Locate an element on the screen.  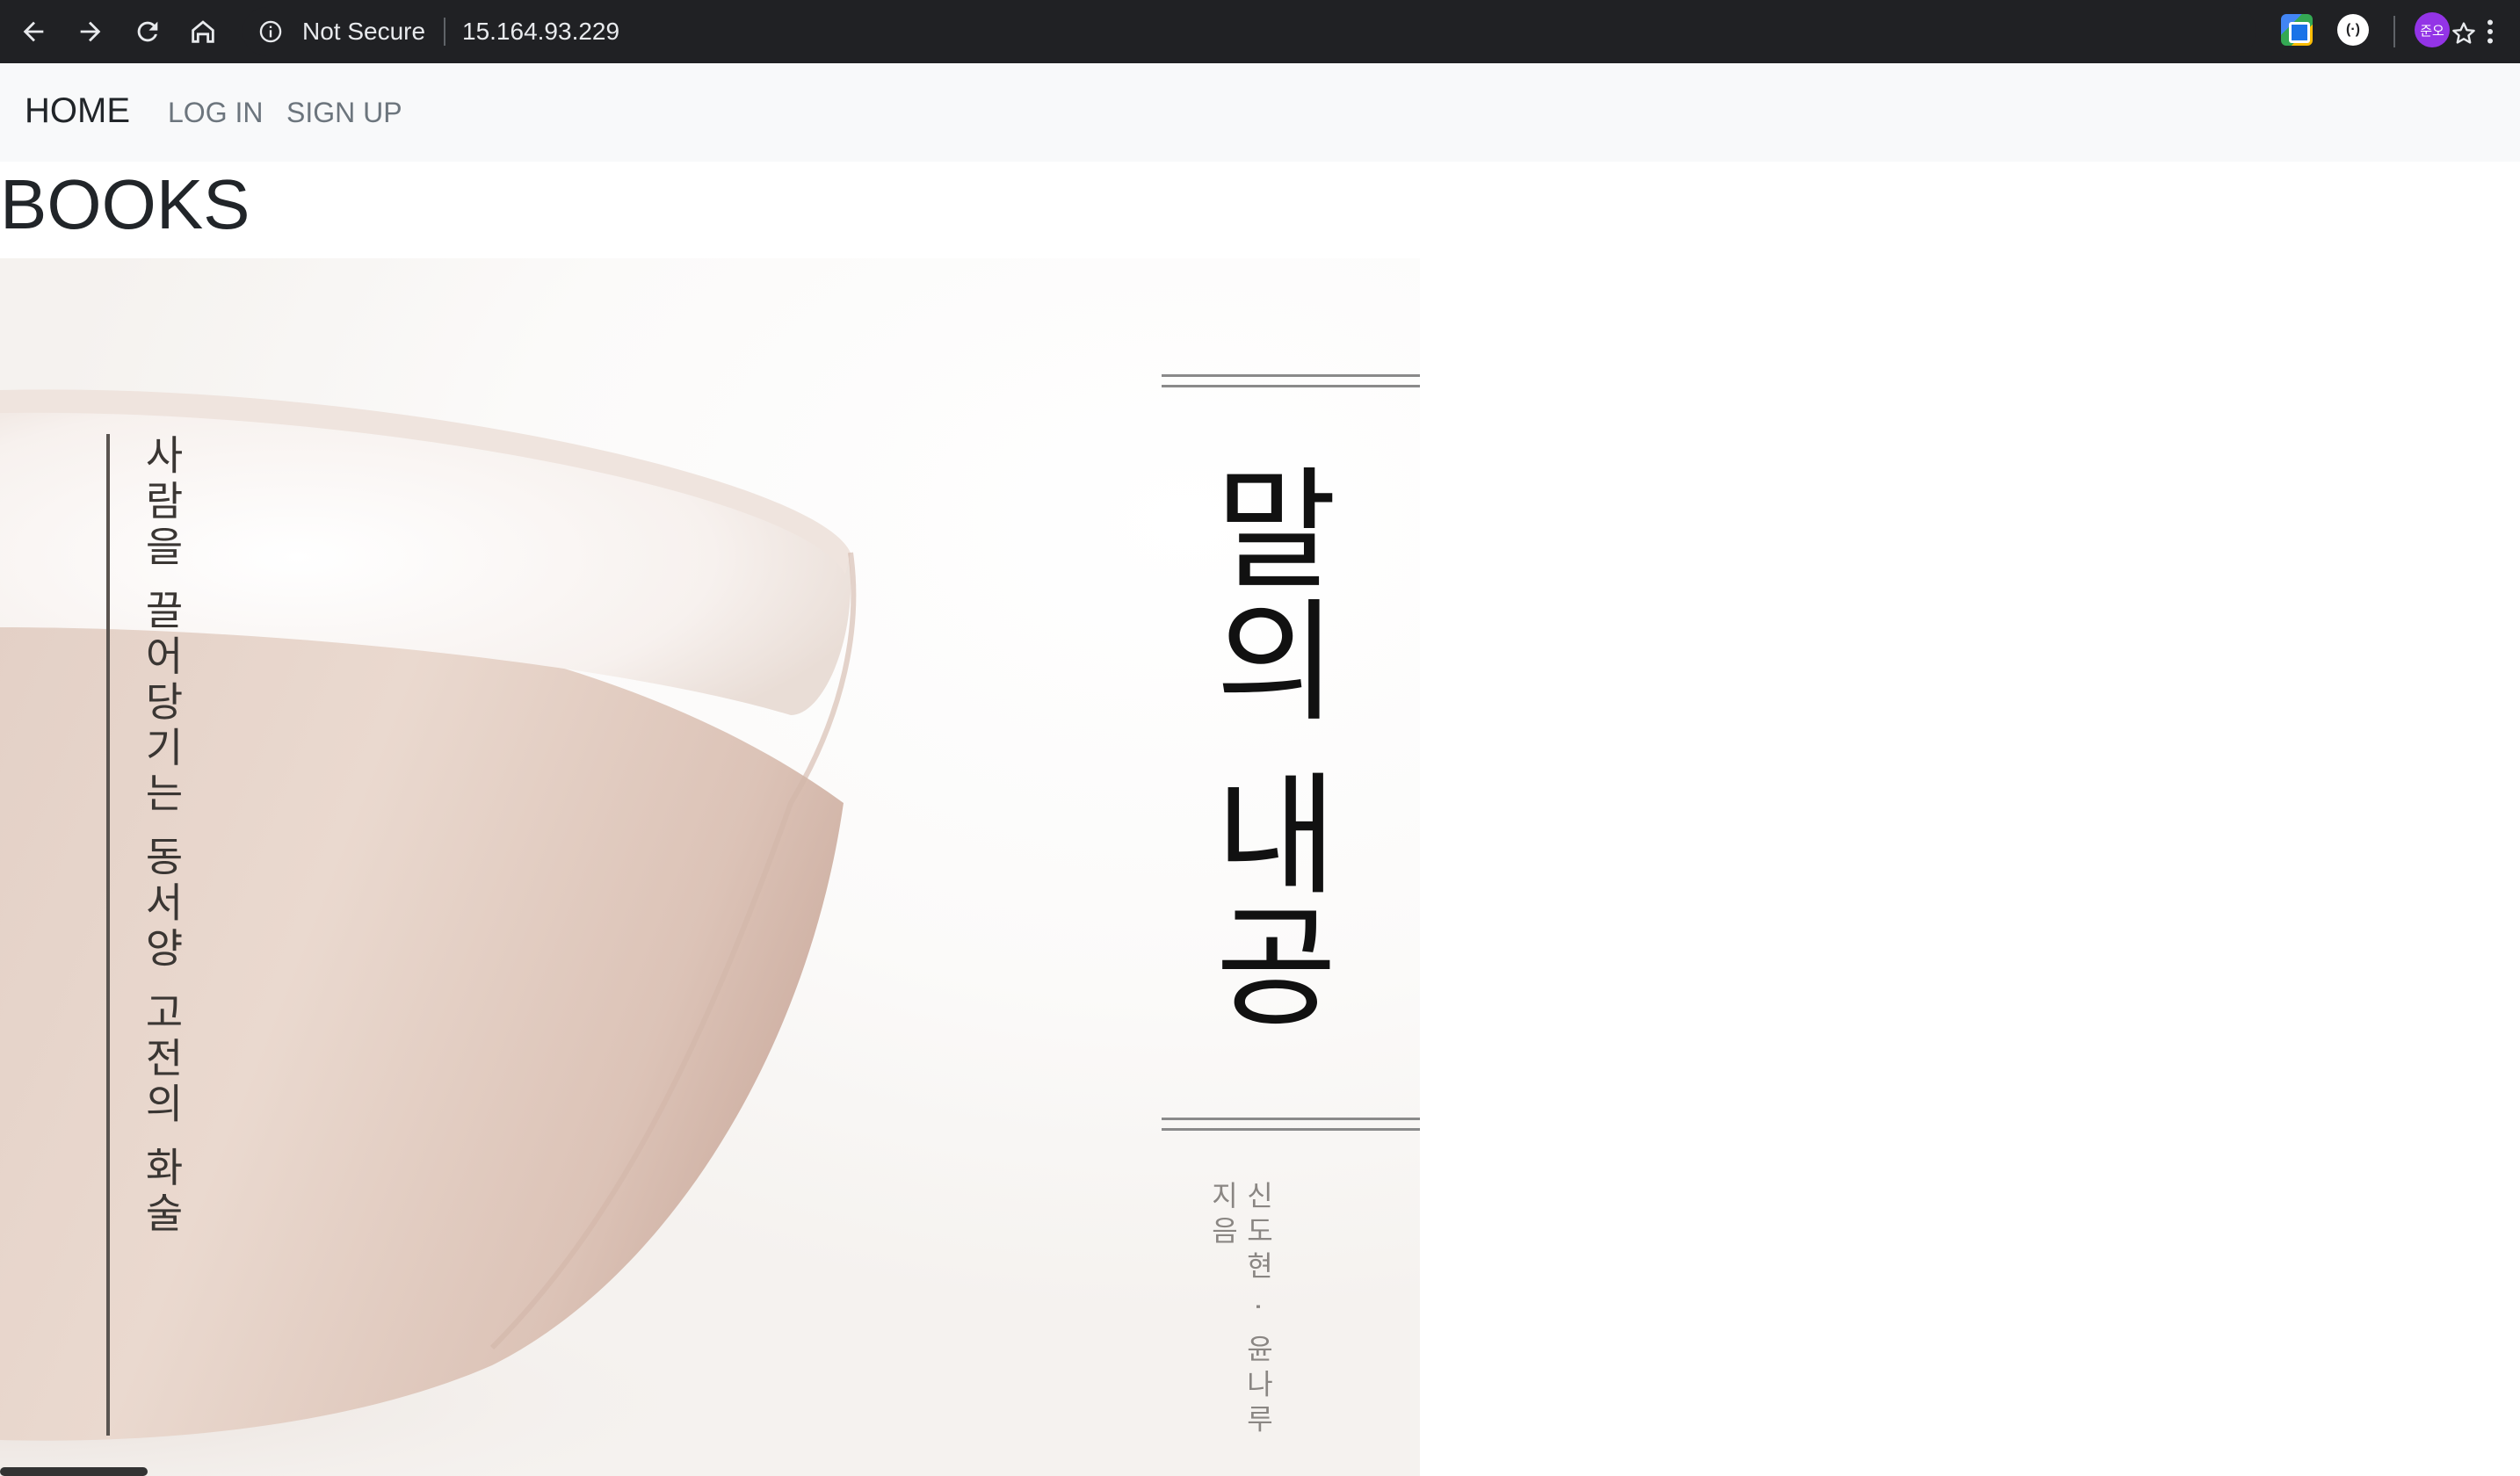
reload-button is located at coordinates (148, 32).